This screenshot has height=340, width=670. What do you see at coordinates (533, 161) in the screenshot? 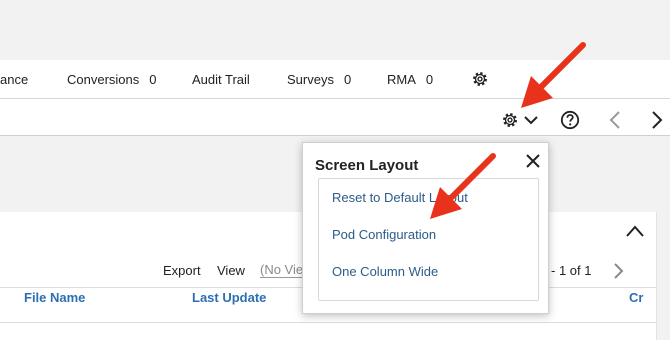
I see `close-icon` at bounding box center [533, 161].